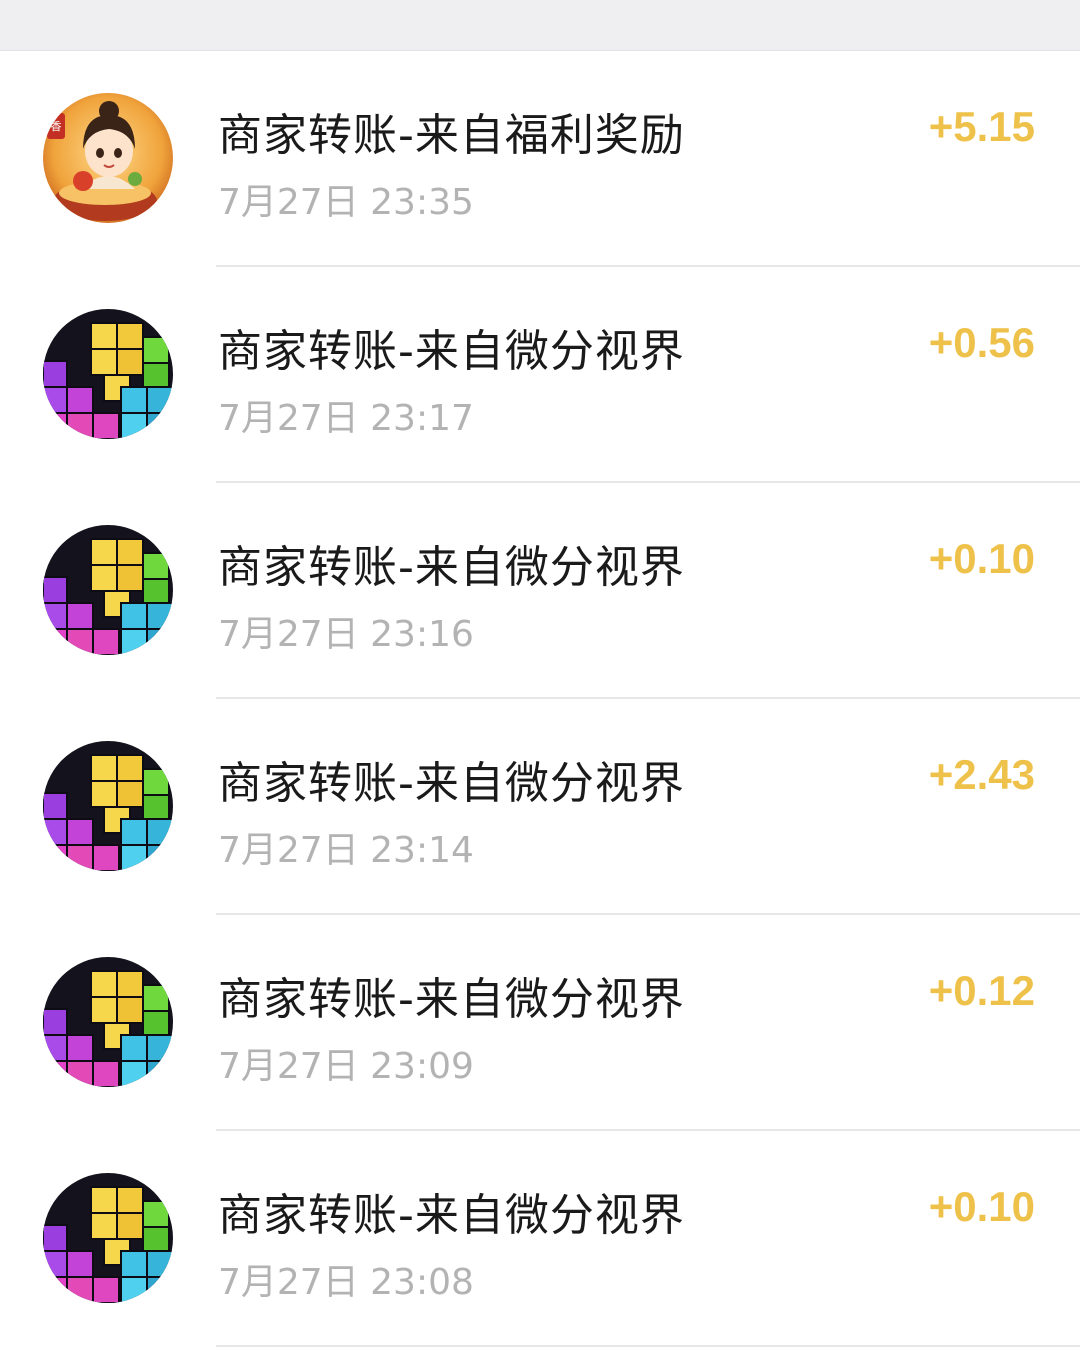 This screenshot has width=1080, height=1349. Describe the element at coordinates (540, 25) in the screenshot. I see `top-header-strip` at that location.